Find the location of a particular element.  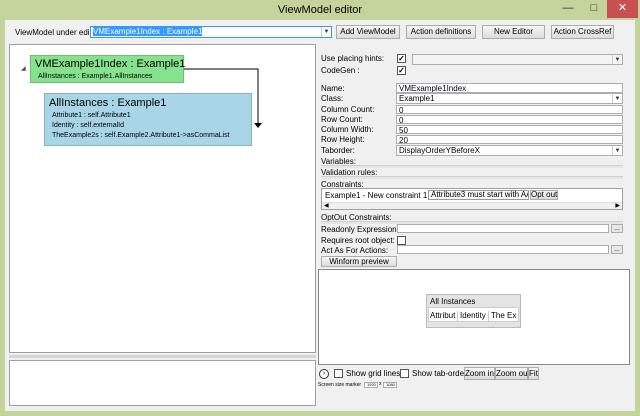

viewmodel-label: ViewModel under edit: is located at coordinates (55, 32).